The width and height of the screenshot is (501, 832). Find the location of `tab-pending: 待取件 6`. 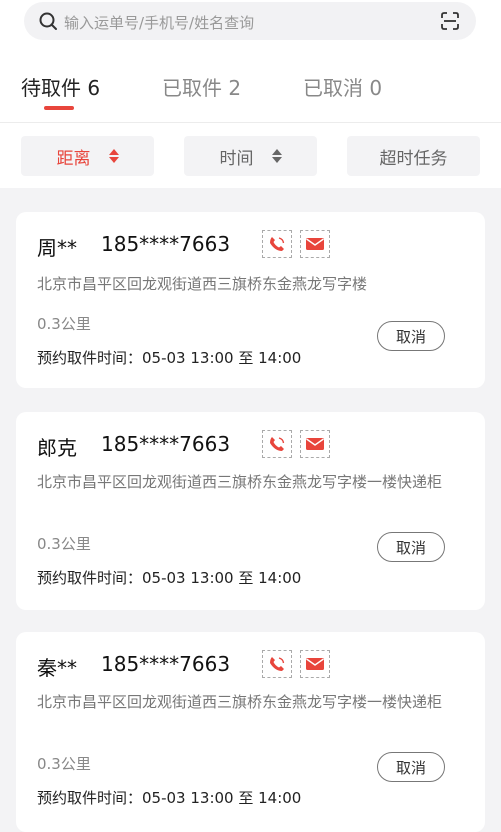

tab-pending: 待取件 6 is located at coordinates (60, 86).